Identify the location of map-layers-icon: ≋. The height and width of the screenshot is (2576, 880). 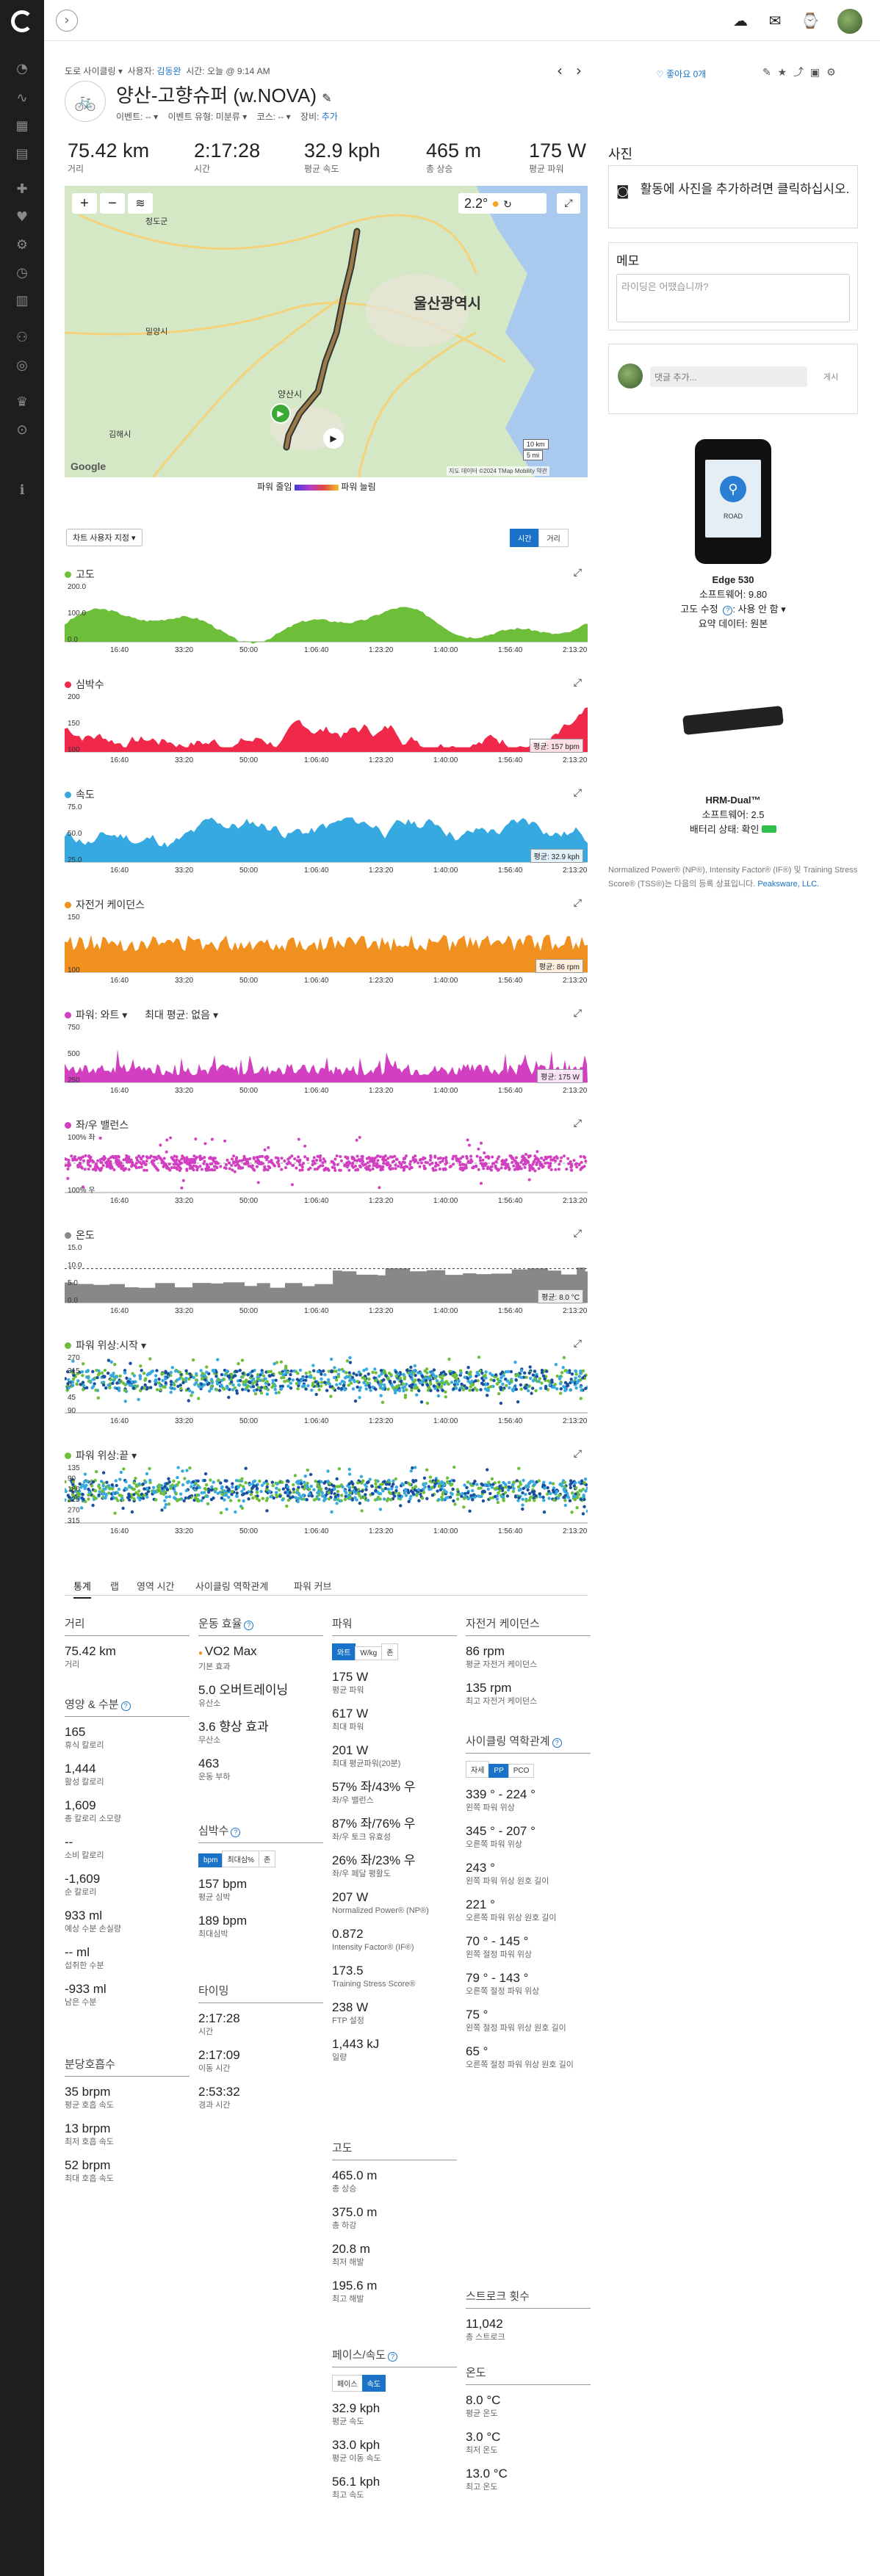
(140, 203).